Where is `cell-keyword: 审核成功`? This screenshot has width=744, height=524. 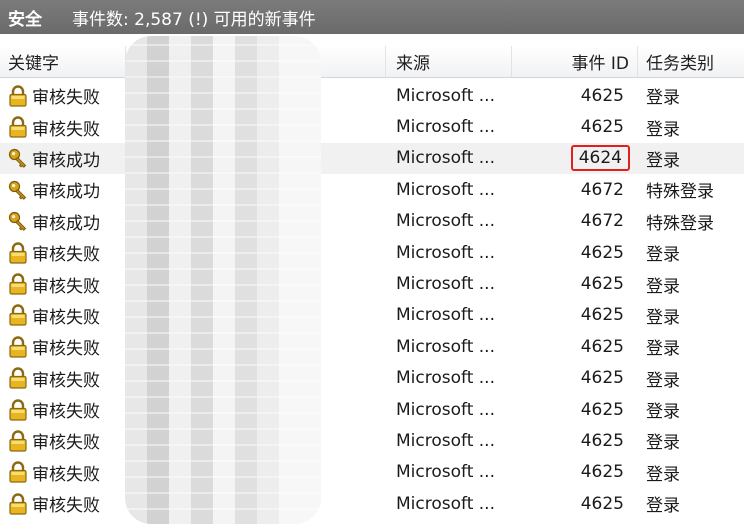 cell-keyword: 审核成功 is located at coordinates (63, 221).